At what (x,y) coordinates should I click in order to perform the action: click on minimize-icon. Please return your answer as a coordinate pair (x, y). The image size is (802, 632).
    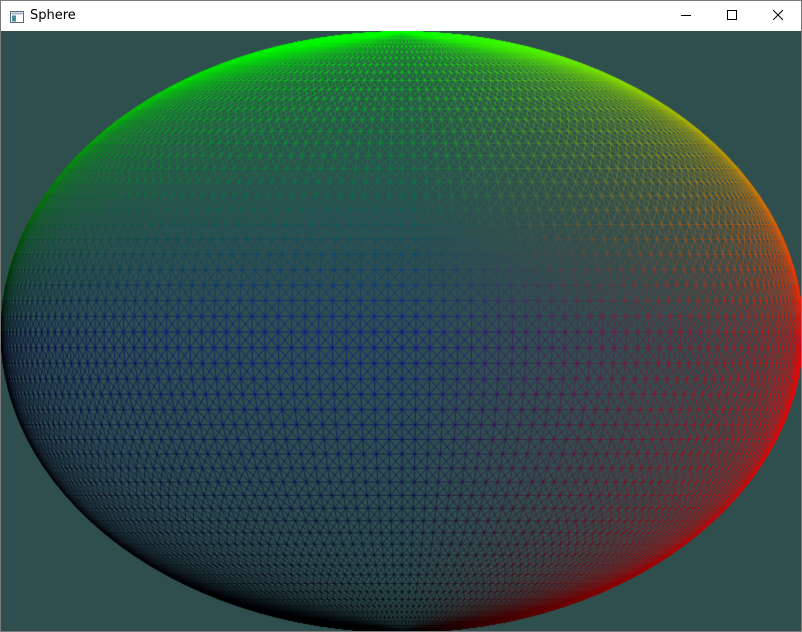
    Looking at the image, I should click on (686, 16).